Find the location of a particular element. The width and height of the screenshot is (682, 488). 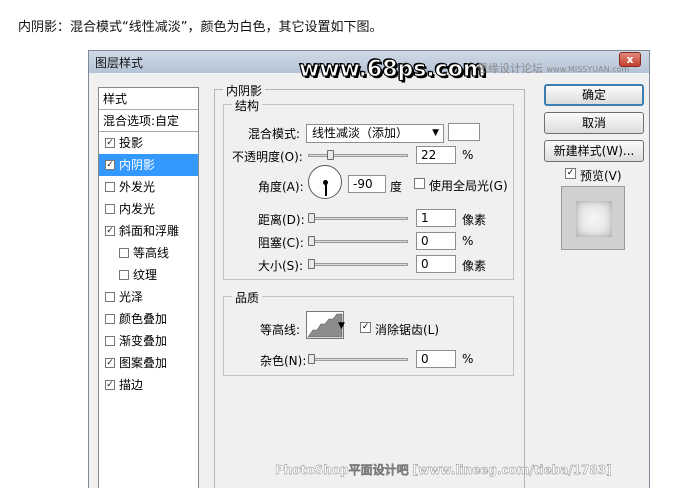

opacity-input: 22 is located at coordinates (436, 155).